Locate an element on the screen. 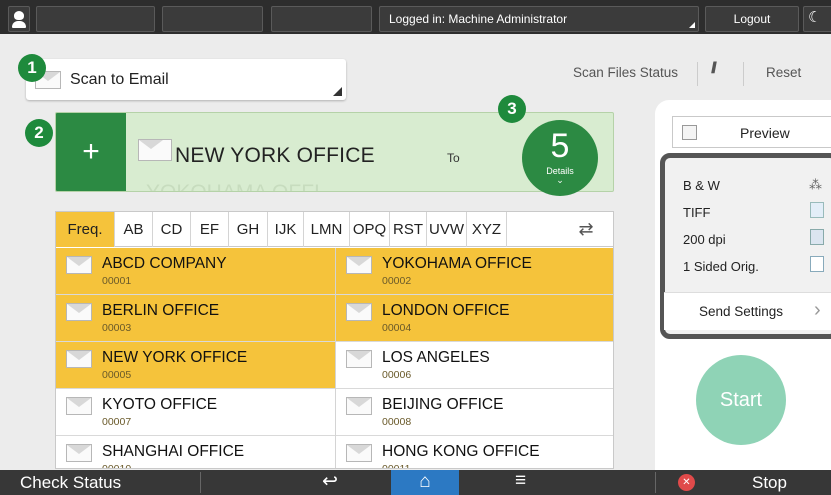 Image resolution: width=831 pixels, height=495 pixels. tab-gh: GH is located at coordinates (248, 229).